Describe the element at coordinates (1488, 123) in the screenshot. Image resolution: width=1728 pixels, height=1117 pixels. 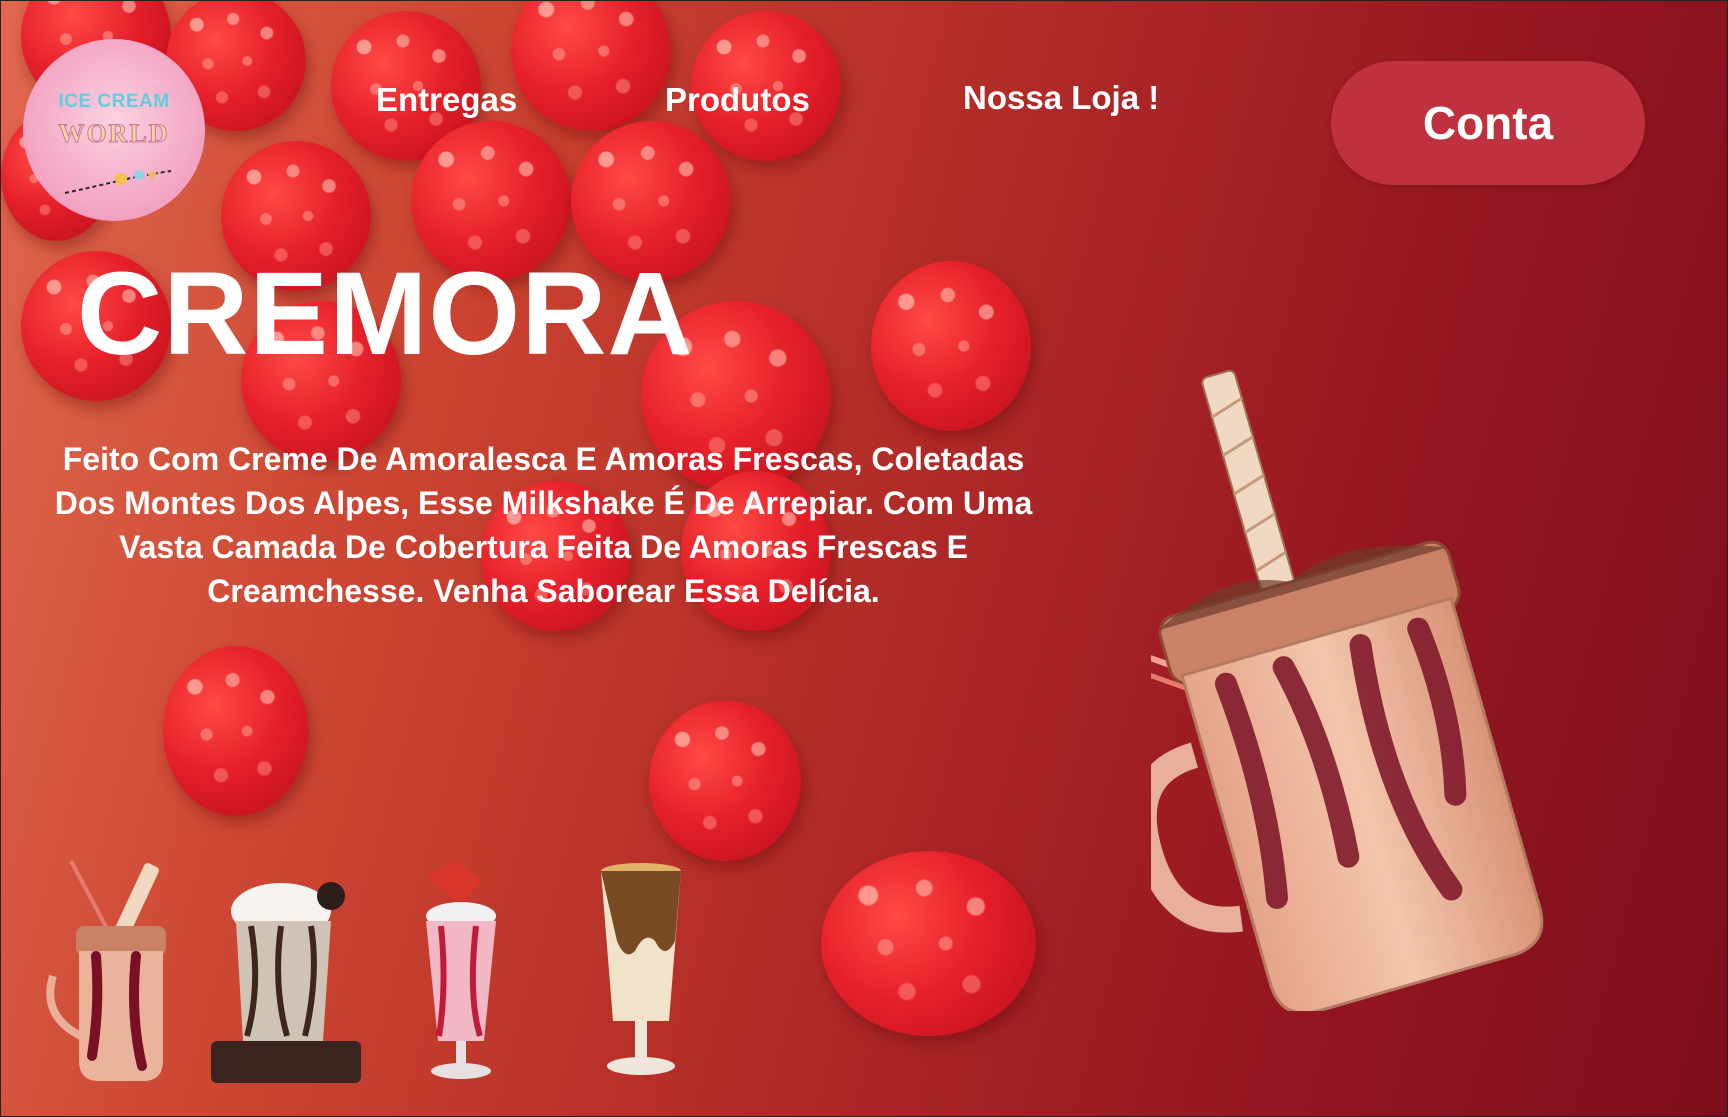
I see `account-button: Conta` at that location.